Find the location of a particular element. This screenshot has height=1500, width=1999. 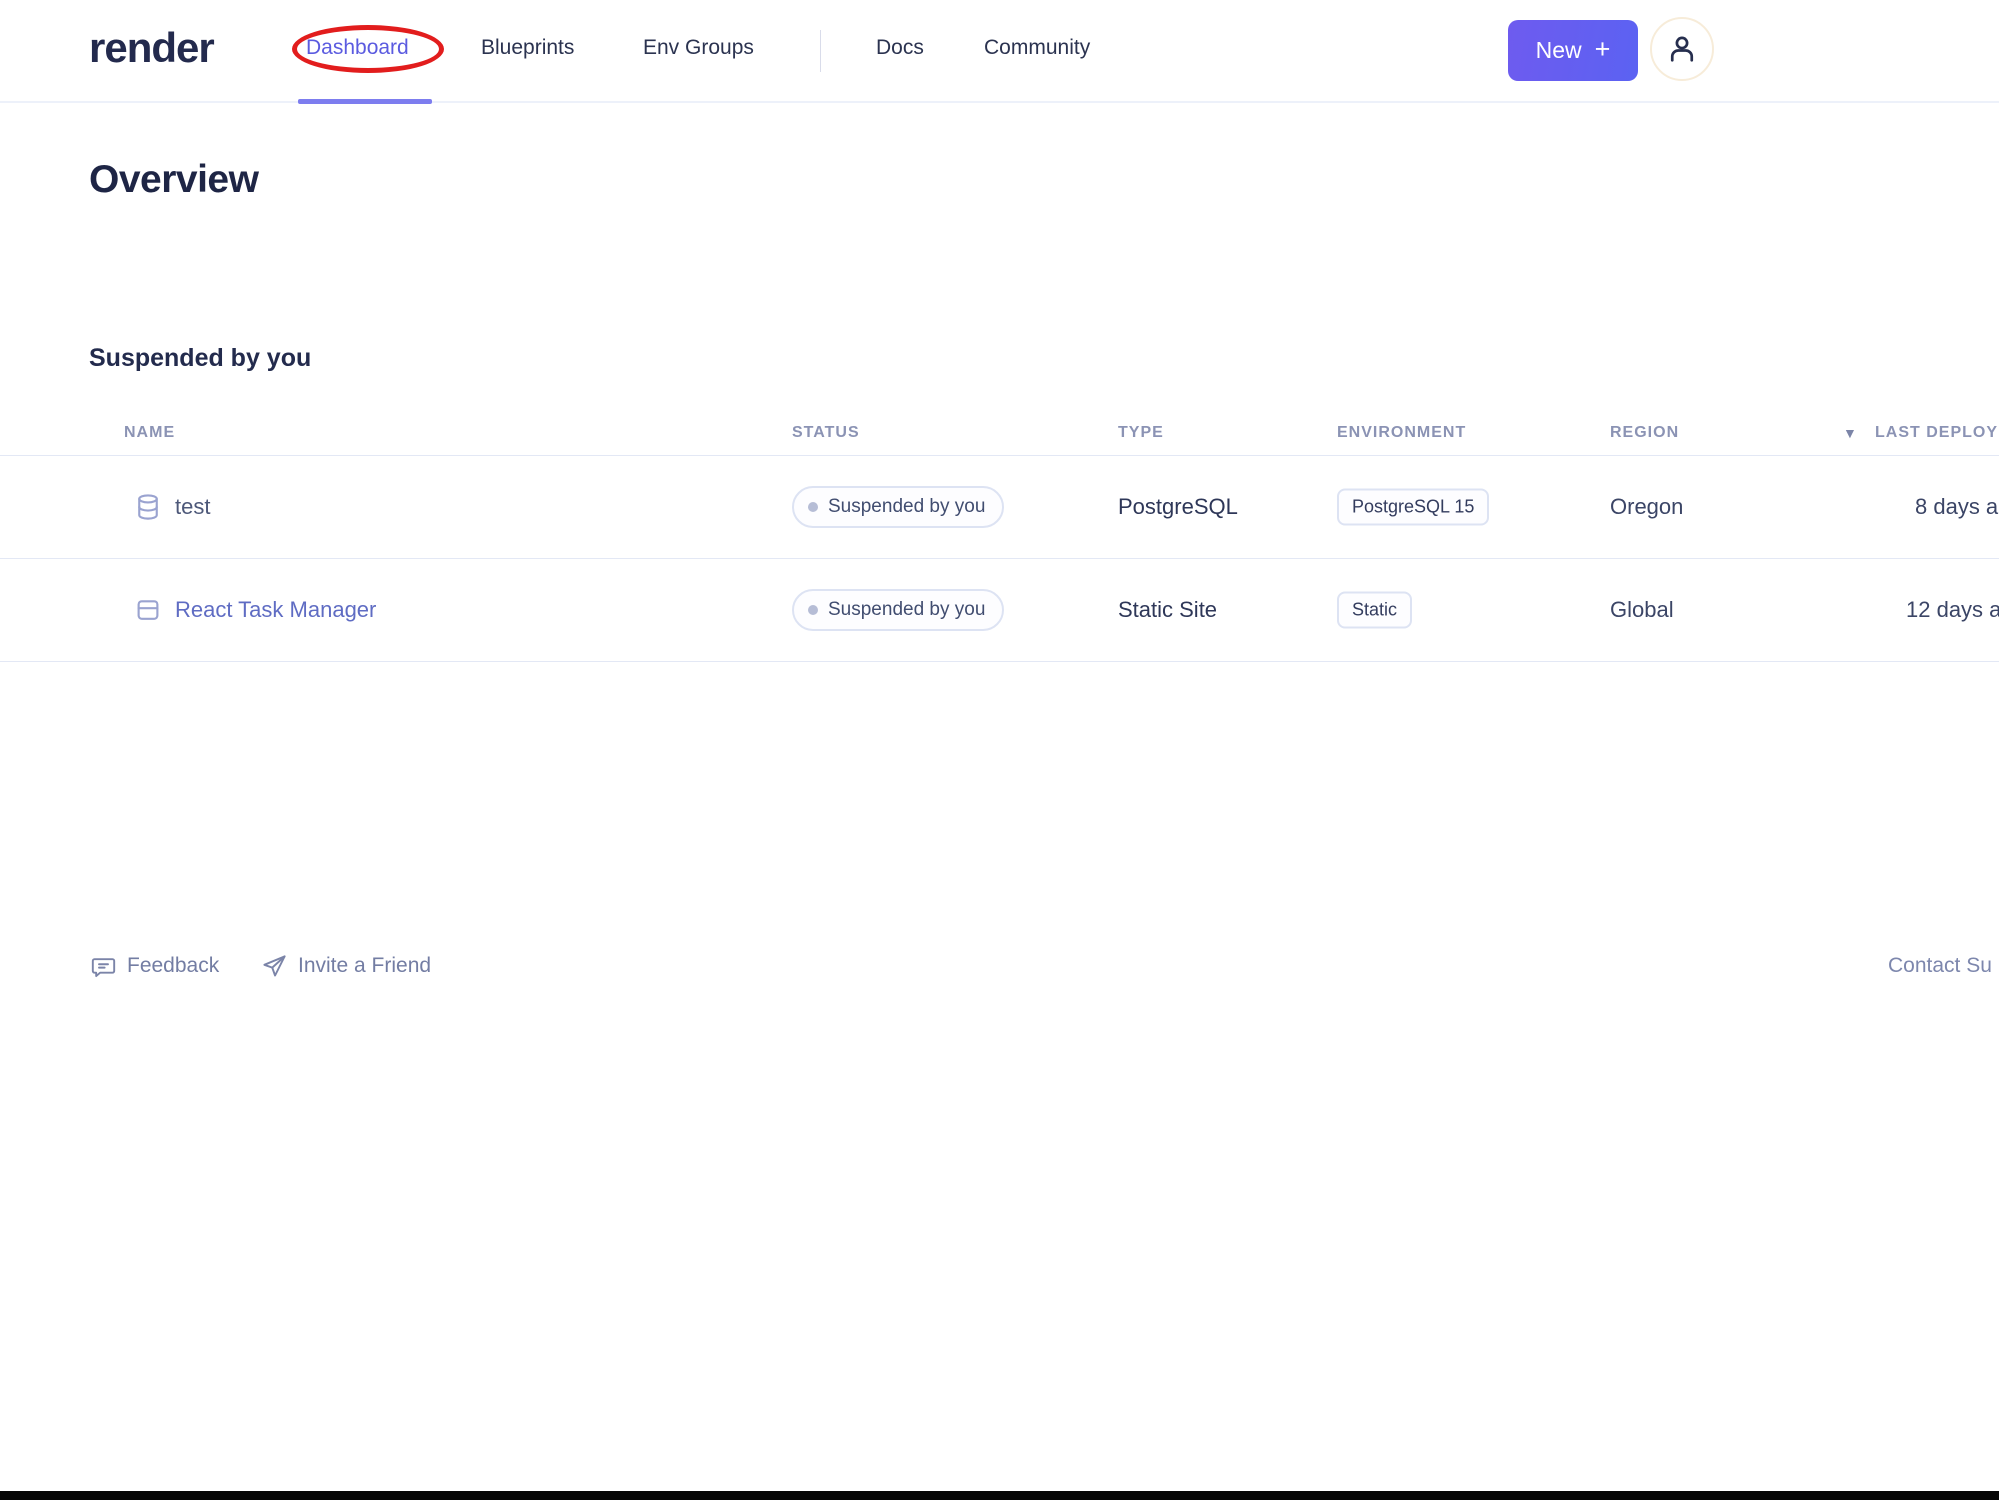

render-logo: render is located at coordinates (152, 48).